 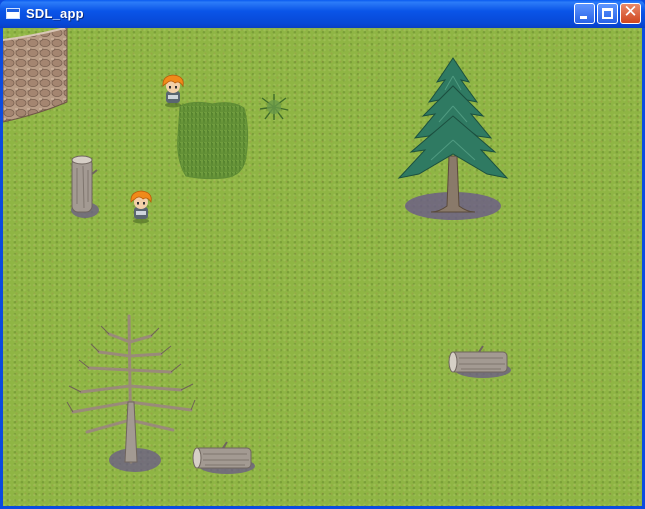 What do you see at coordinates (13, 13) in the screenshot?
I see `app-window-icon` at bounding box center [13, 13].